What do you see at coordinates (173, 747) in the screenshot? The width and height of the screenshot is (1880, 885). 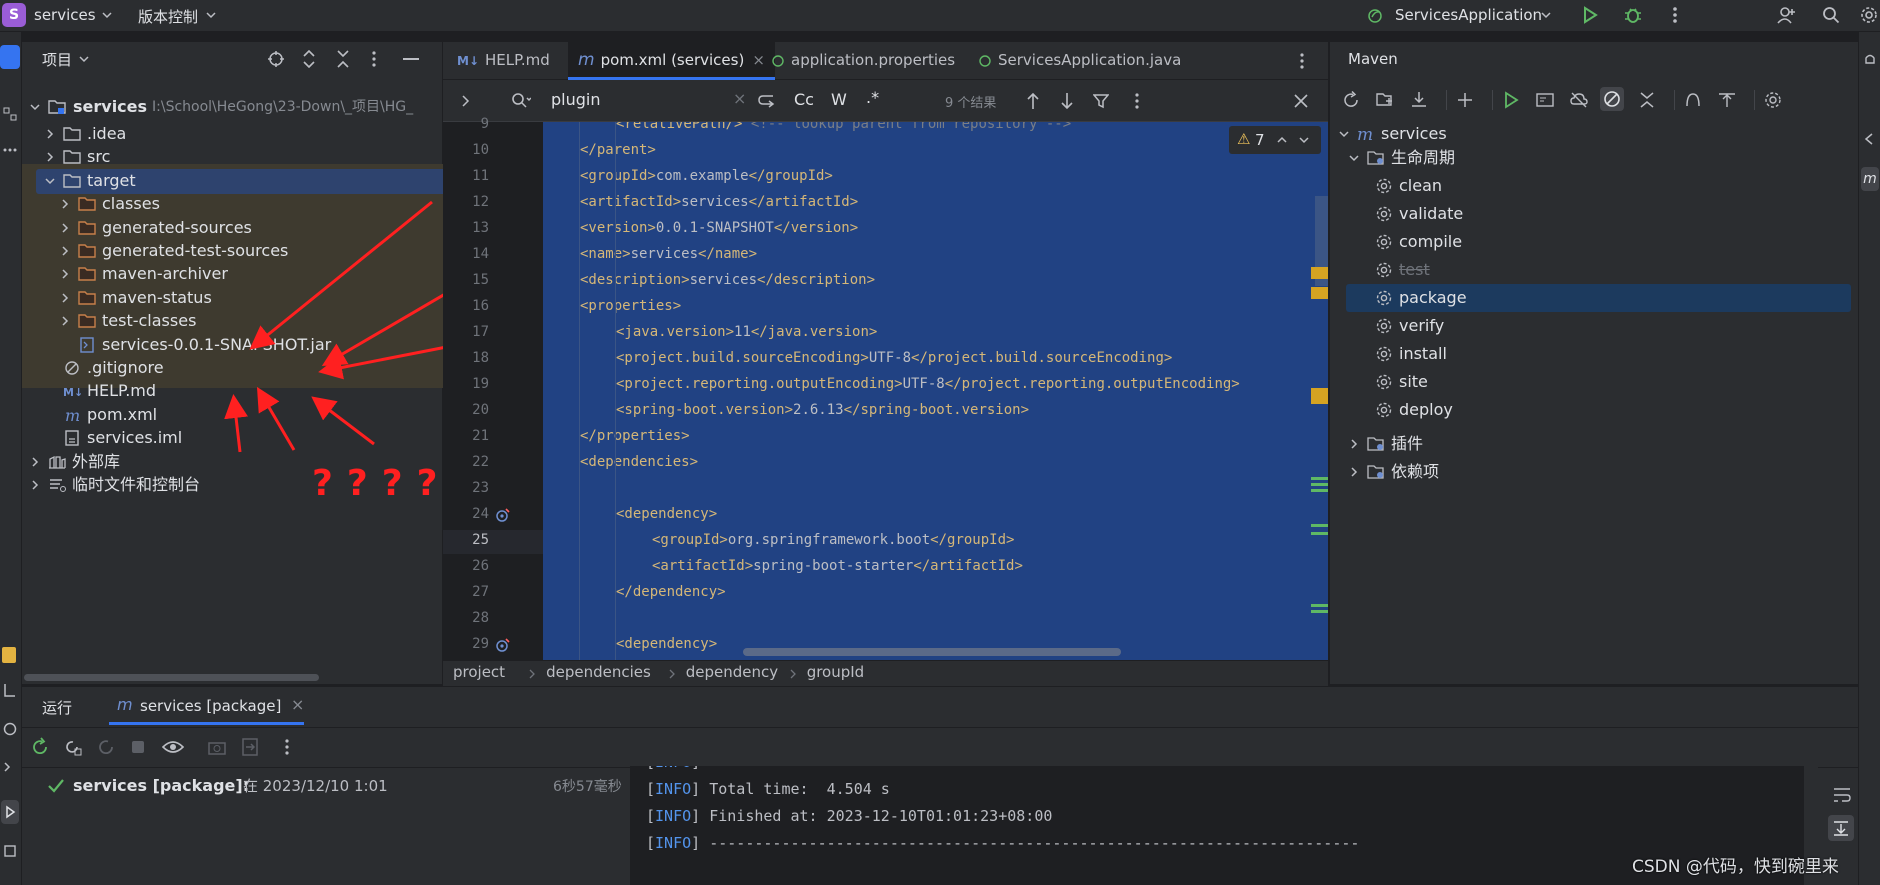 I see `eye-icon` at bounding box center [173, 747].